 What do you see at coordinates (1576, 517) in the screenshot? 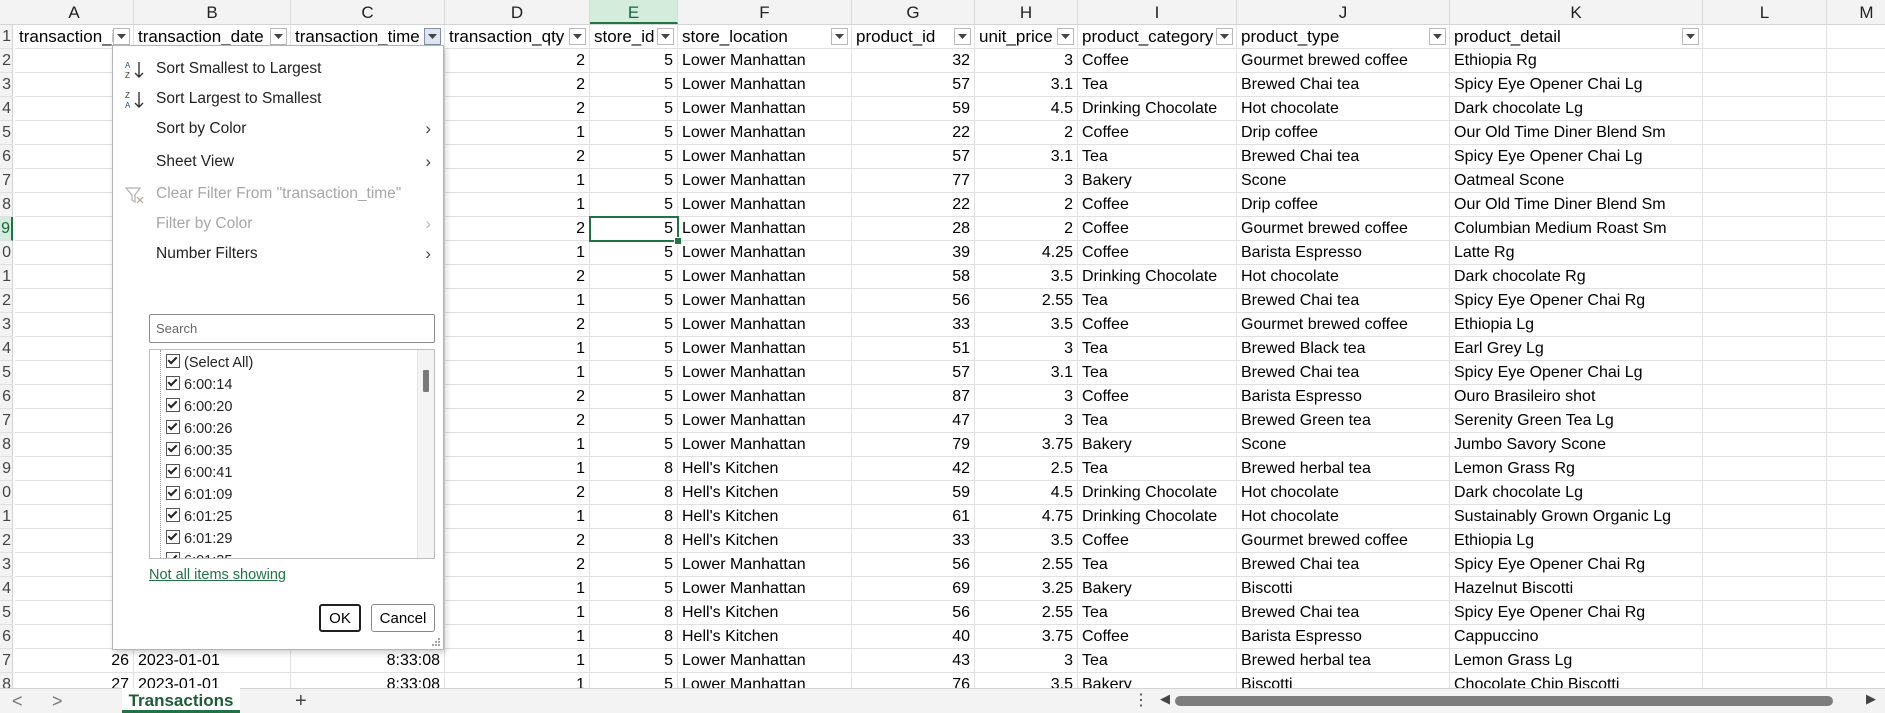
I see `cell: Sustainably Grown Organic Lg` at bounding box center [1576, 517].